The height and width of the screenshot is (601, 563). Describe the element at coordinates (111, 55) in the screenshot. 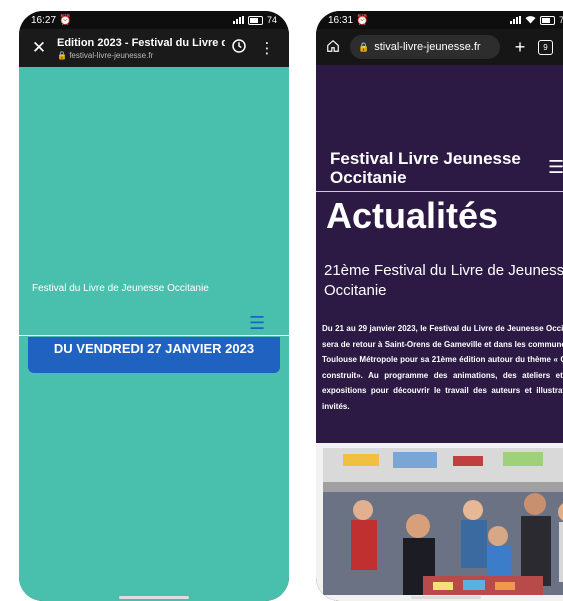

I see `page-url: festival-livre-jeunesse.fr` at that location.